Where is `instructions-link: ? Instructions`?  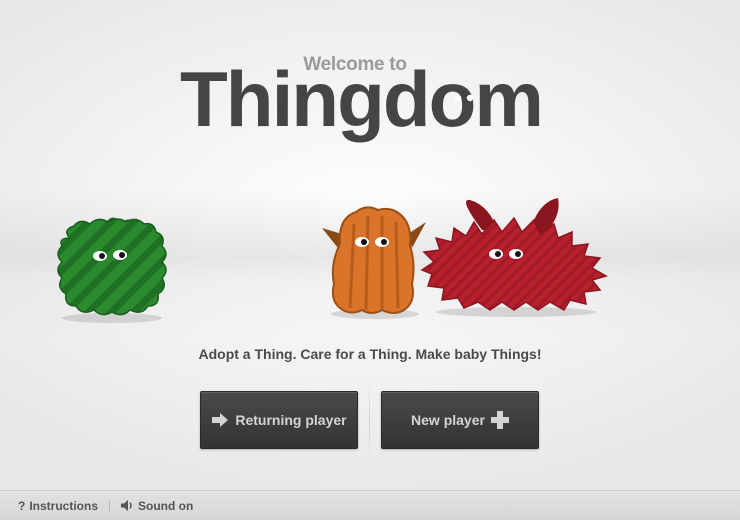 instructions-link: ? Instructions is located at coordinates (58, 506).